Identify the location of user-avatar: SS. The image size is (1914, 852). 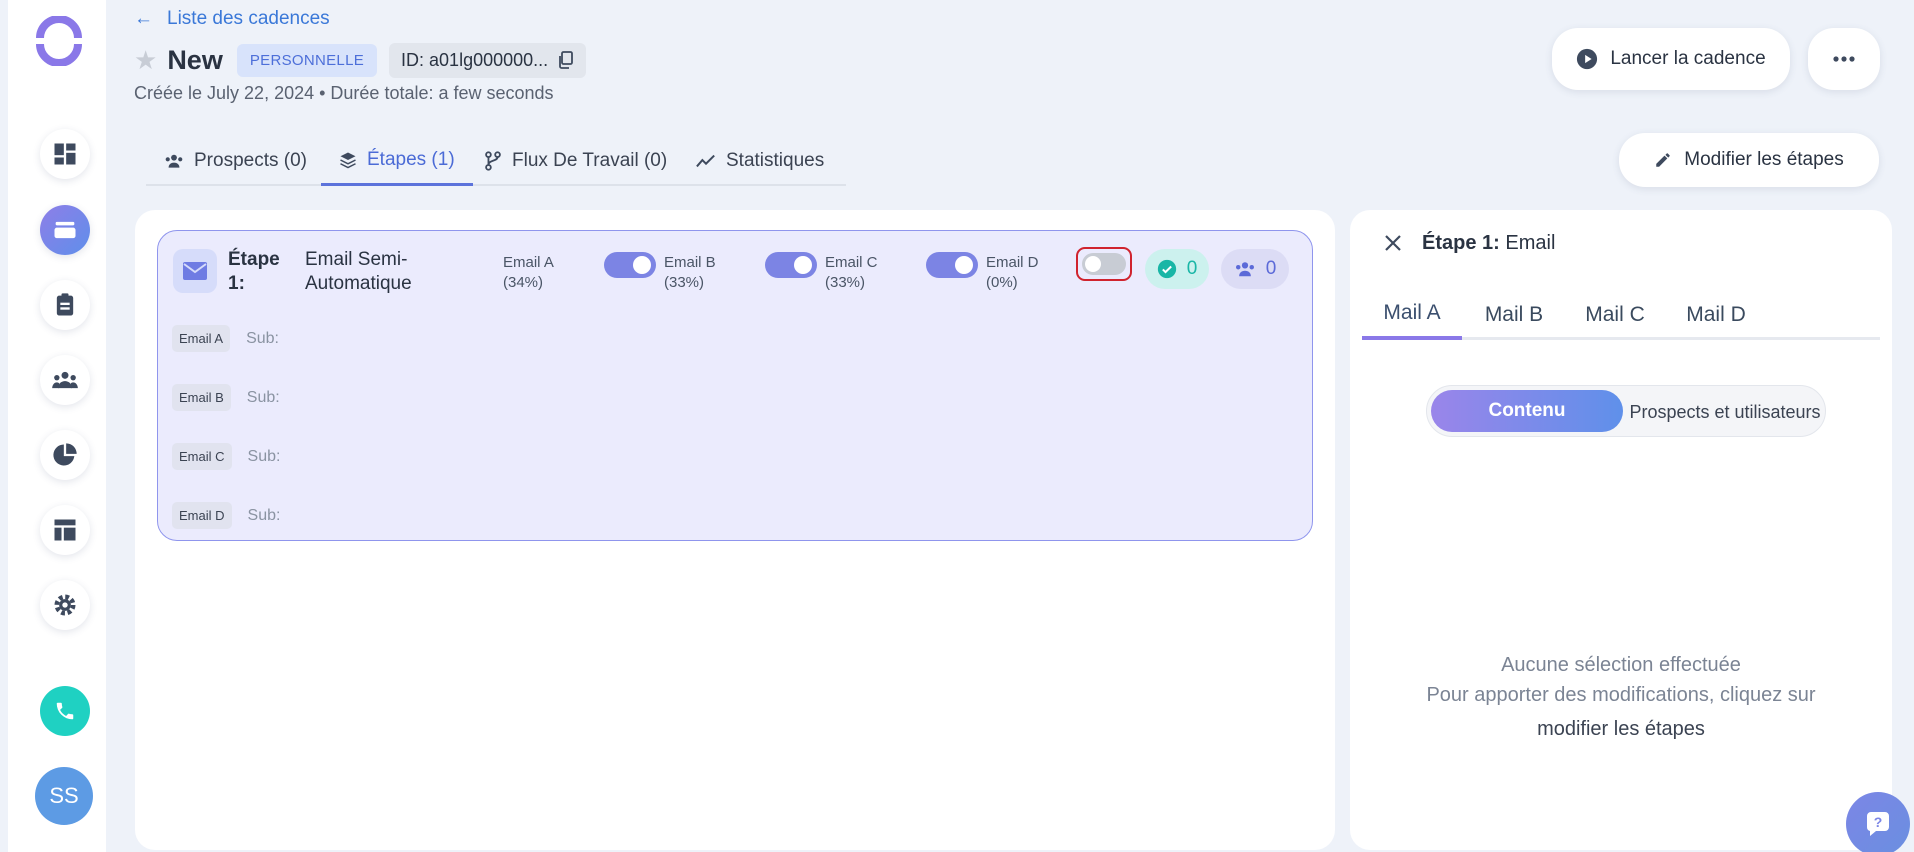
(64, 796).